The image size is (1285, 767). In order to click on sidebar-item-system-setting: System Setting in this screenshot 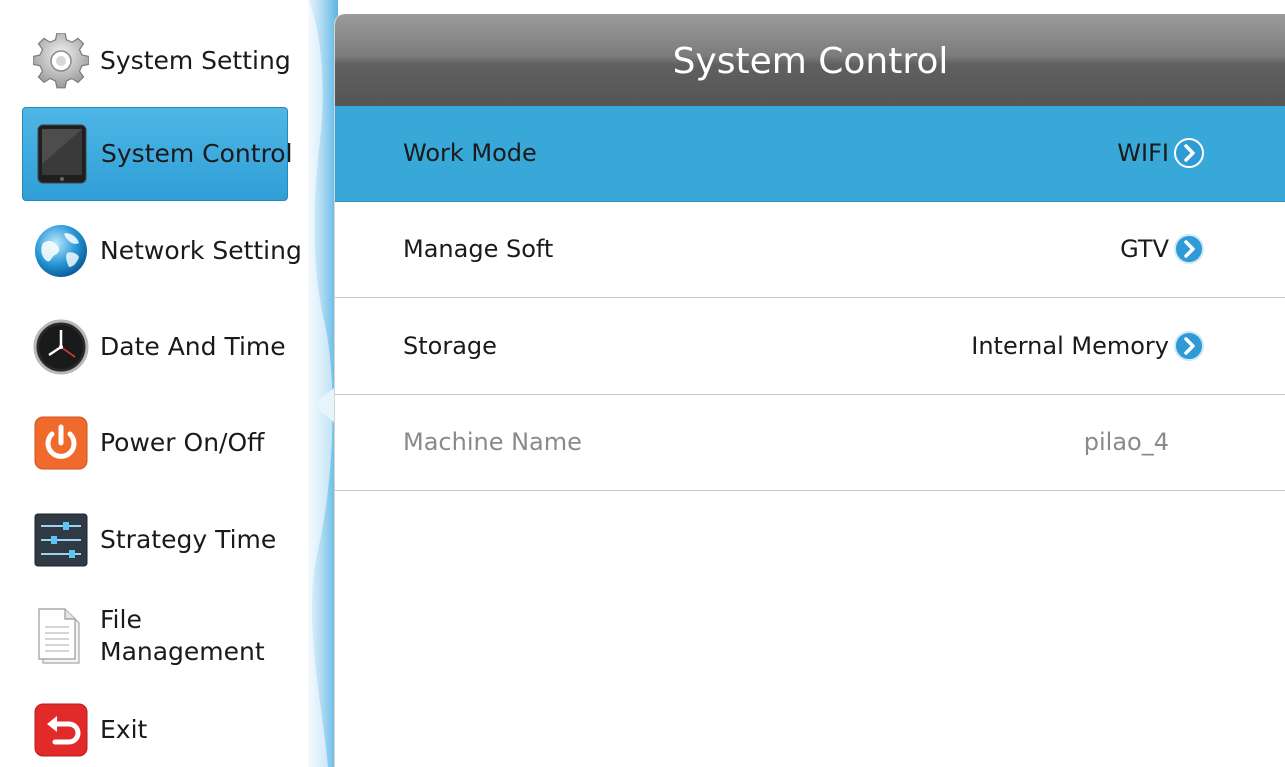, I will do `click(156, 61)`.